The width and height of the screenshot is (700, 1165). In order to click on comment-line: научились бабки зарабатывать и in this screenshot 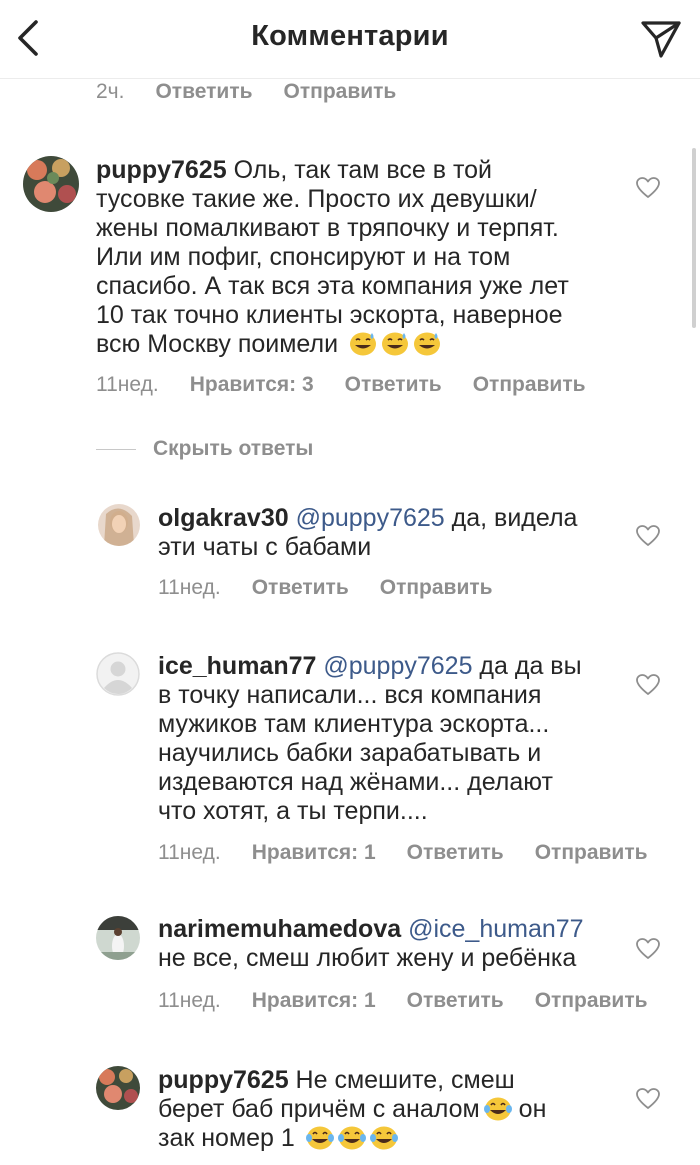, I will do `click(350, 753)`.